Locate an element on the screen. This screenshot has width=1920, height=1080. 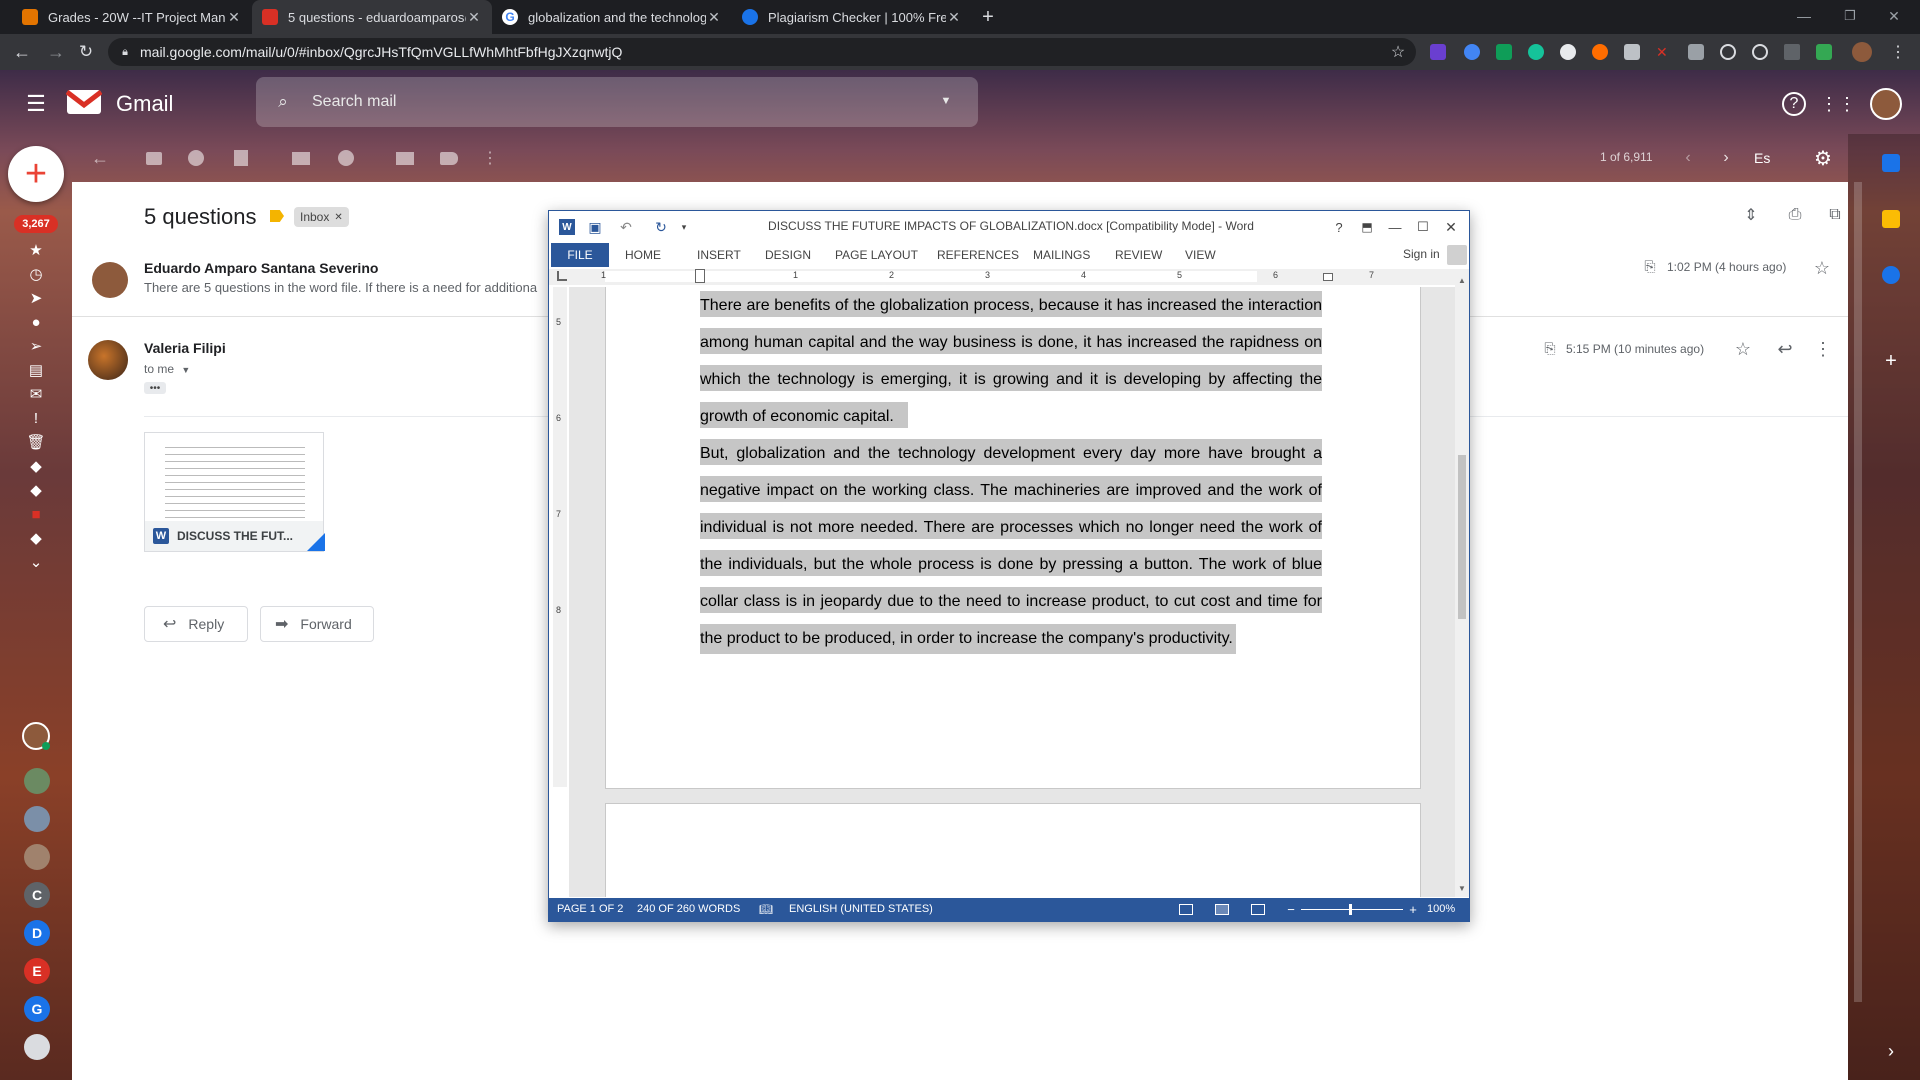
web-layout-icon is located at coordinates (1258, 909).